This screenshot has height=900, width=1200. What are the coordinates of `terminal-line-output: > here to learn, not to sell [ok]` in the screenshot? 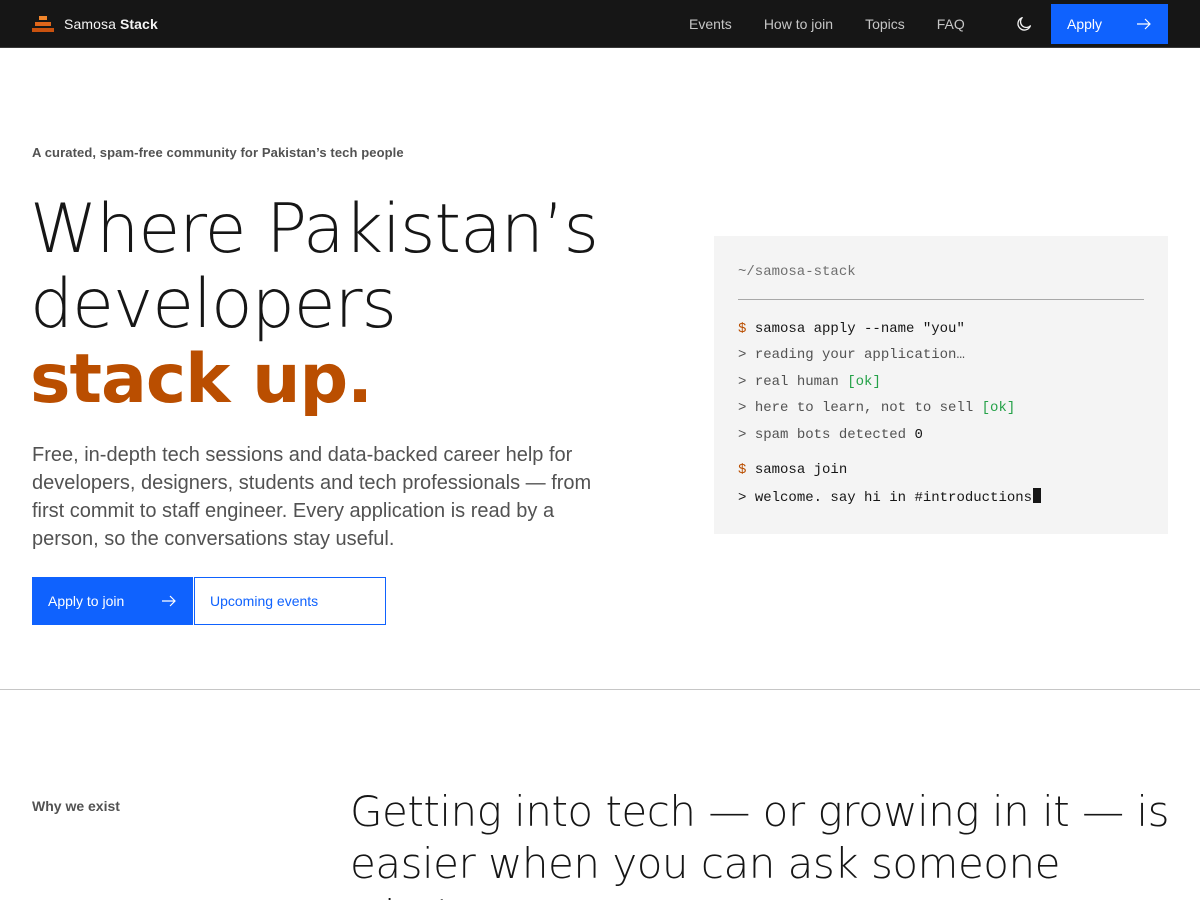 It's located at (877, 408).